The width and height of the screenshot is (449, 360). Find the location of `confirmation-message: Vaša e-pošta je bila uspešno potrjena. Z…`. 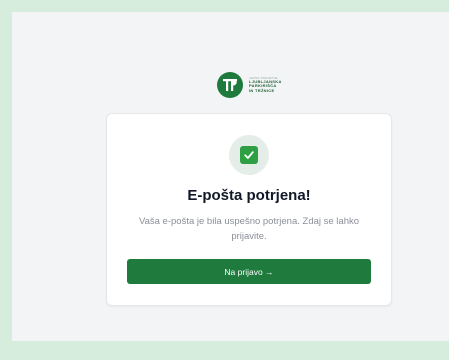

confirmation-message: Vaša e-pošta je bila uspešno potrjena. Z… is located at coordinates (249, 229).